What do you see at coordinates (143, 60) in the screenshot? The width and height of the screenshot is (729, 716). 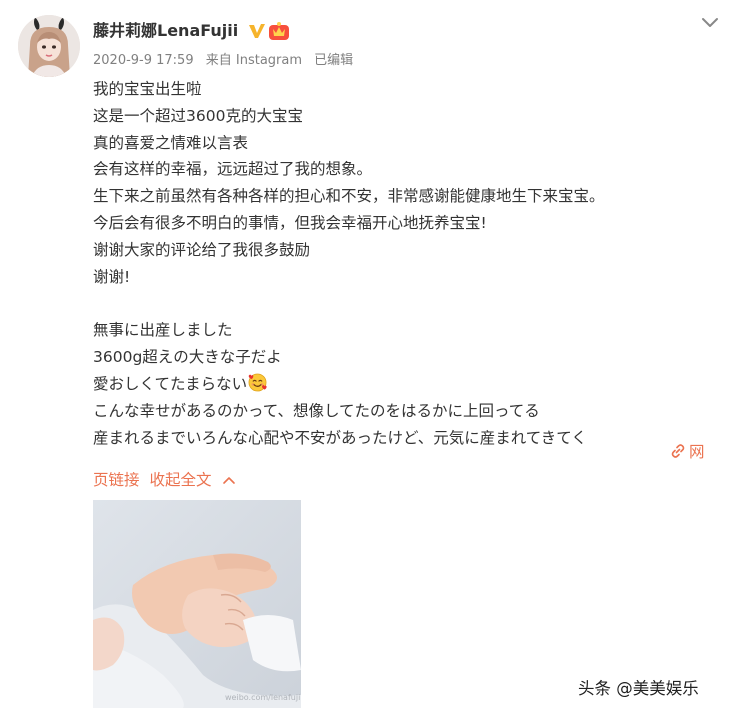 I see `post-timestamp: 2020-9-9 17:59` at bounding box center [143, 60].